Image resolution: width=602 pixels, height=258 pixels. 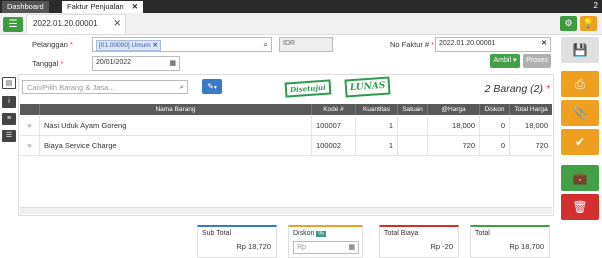 I want to click on faktur-field: 2022.01.20.00001 ✕, so click(x=493, y=44).